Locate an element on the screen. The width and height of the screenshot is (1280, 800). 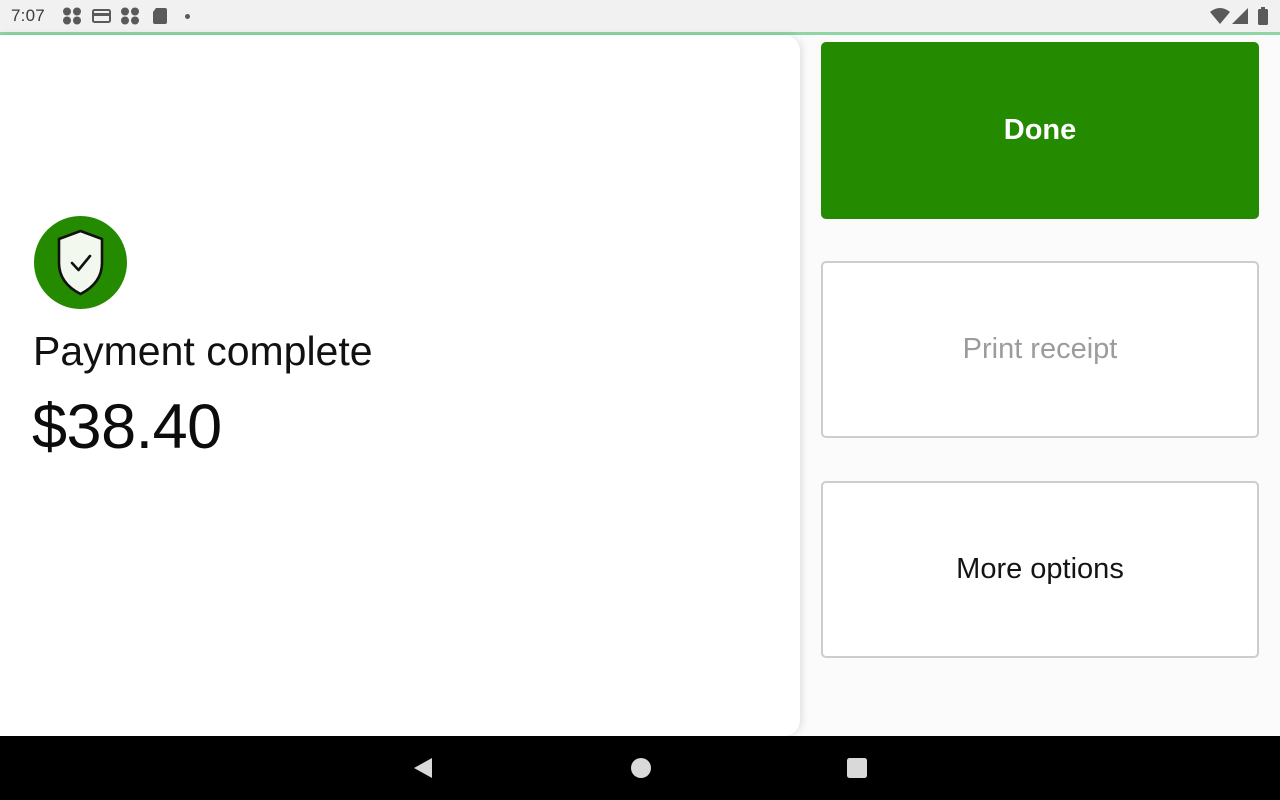
status-bar: 7:07 is located at coordinates (640, 16).